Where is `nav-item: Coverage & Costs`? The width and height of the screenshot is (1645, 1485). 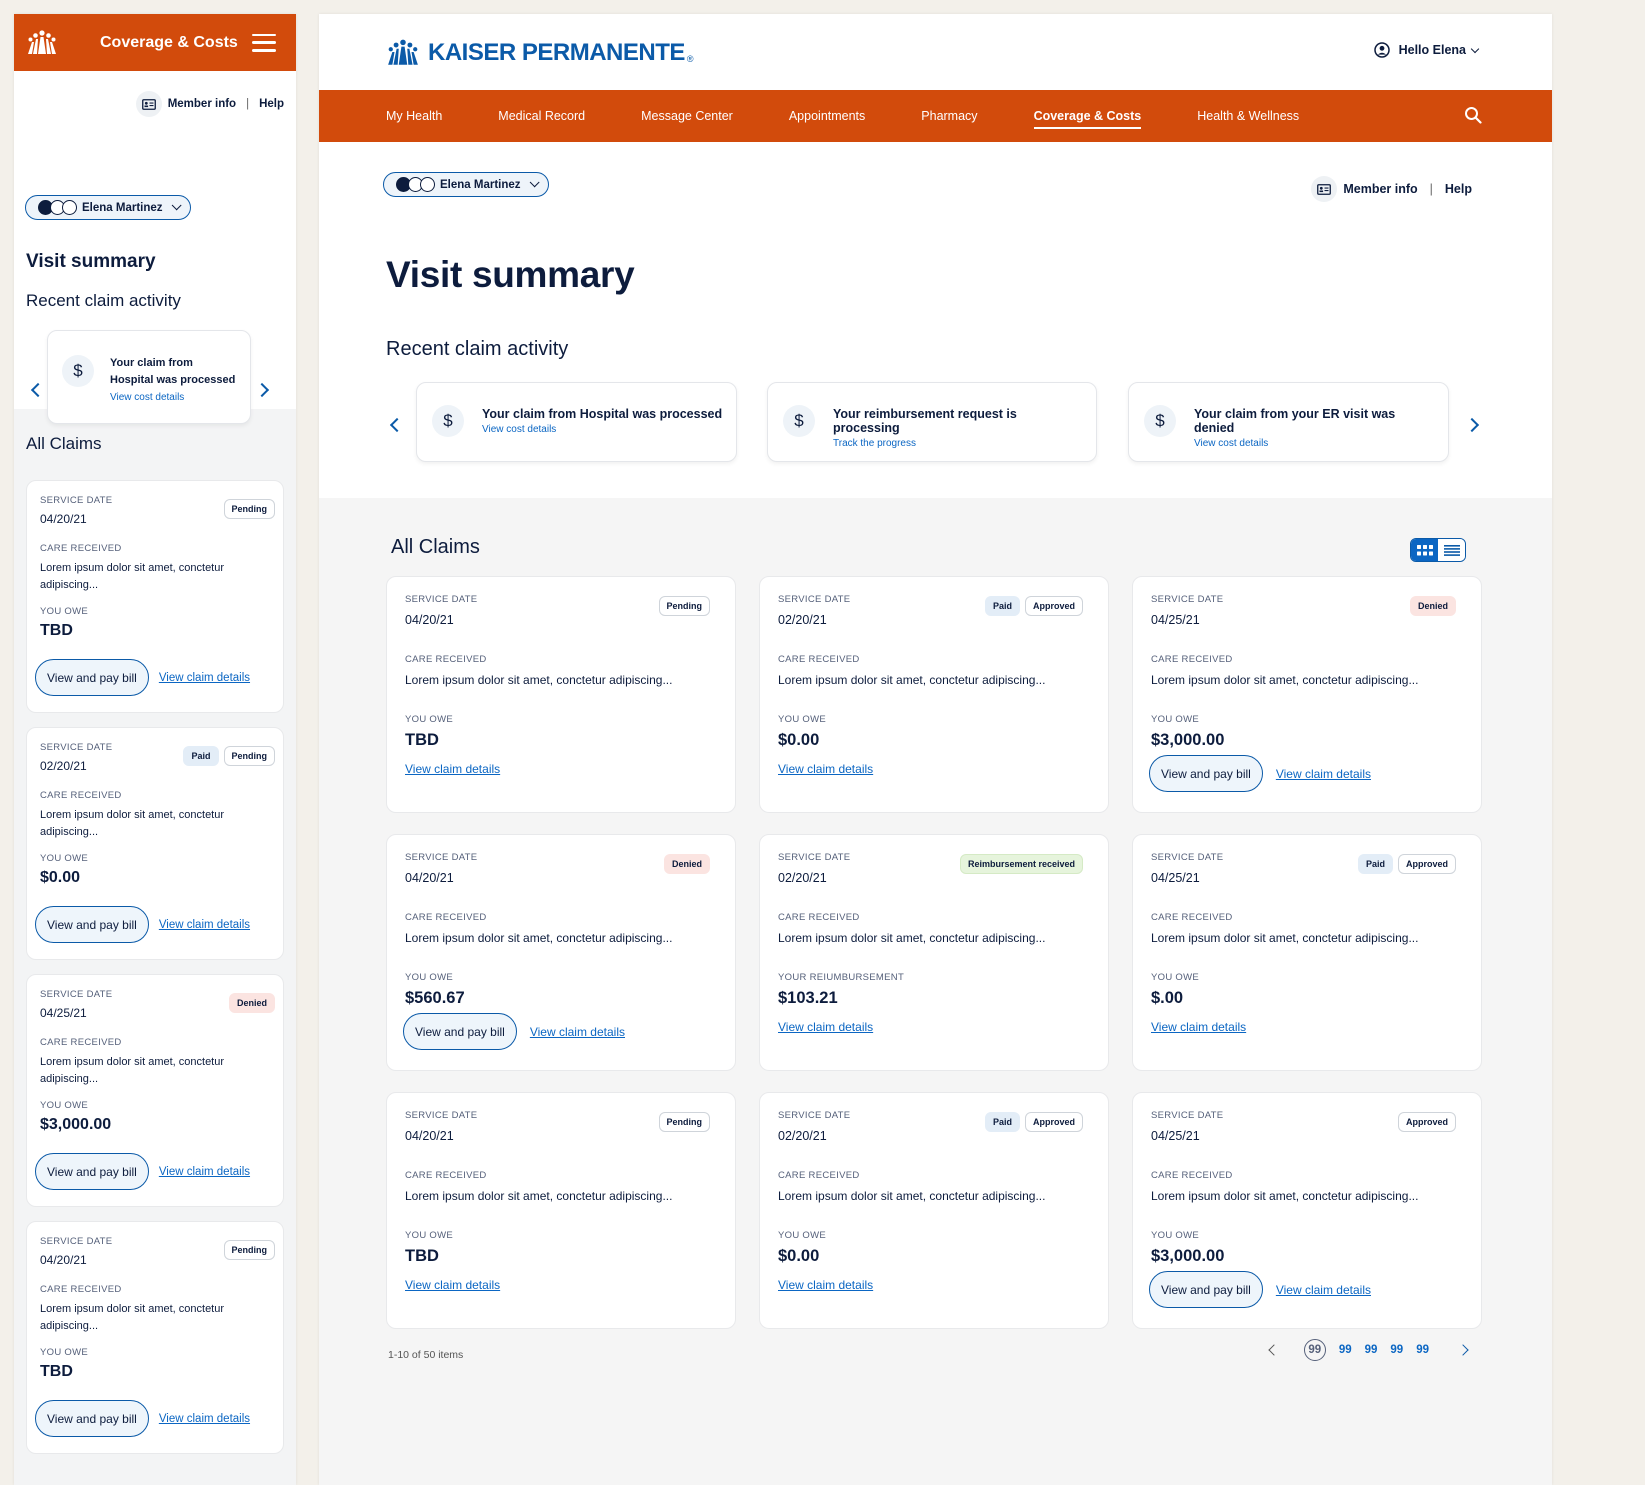 nav-item: Coverage & Costs is located at coordinates (1087, 119).